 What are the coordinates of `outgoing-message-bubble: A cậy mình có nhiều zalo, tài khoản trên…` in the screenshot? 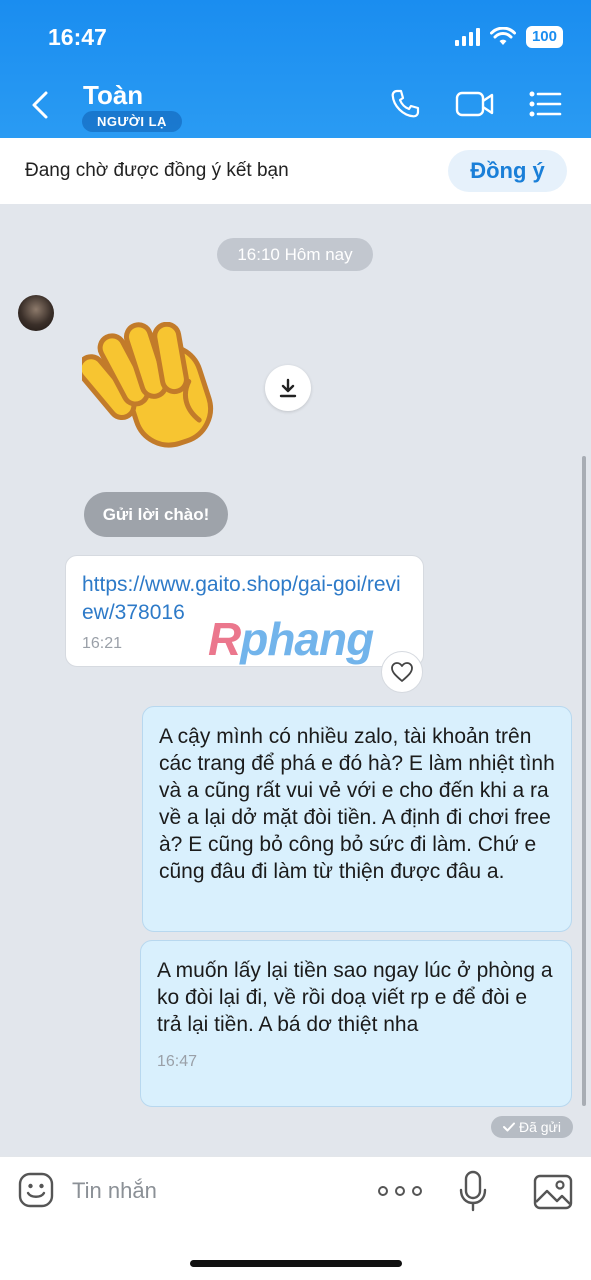 It's located at (357, 819).